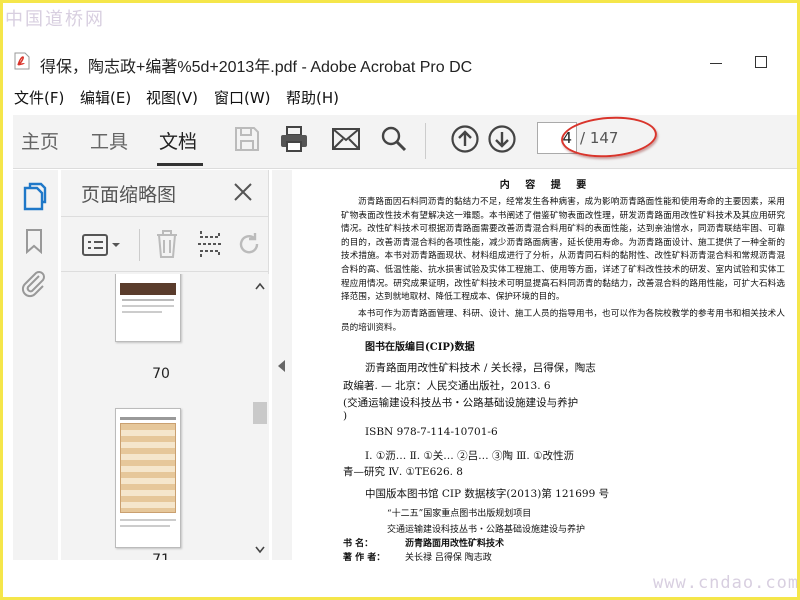 This screenshot has width=800, height=600. Describe the element at coordinates (447, 386) in the screenshot. I see `cip-line-2: 政编著. — 北京：人民交通出版社，2013. 6` at that location.